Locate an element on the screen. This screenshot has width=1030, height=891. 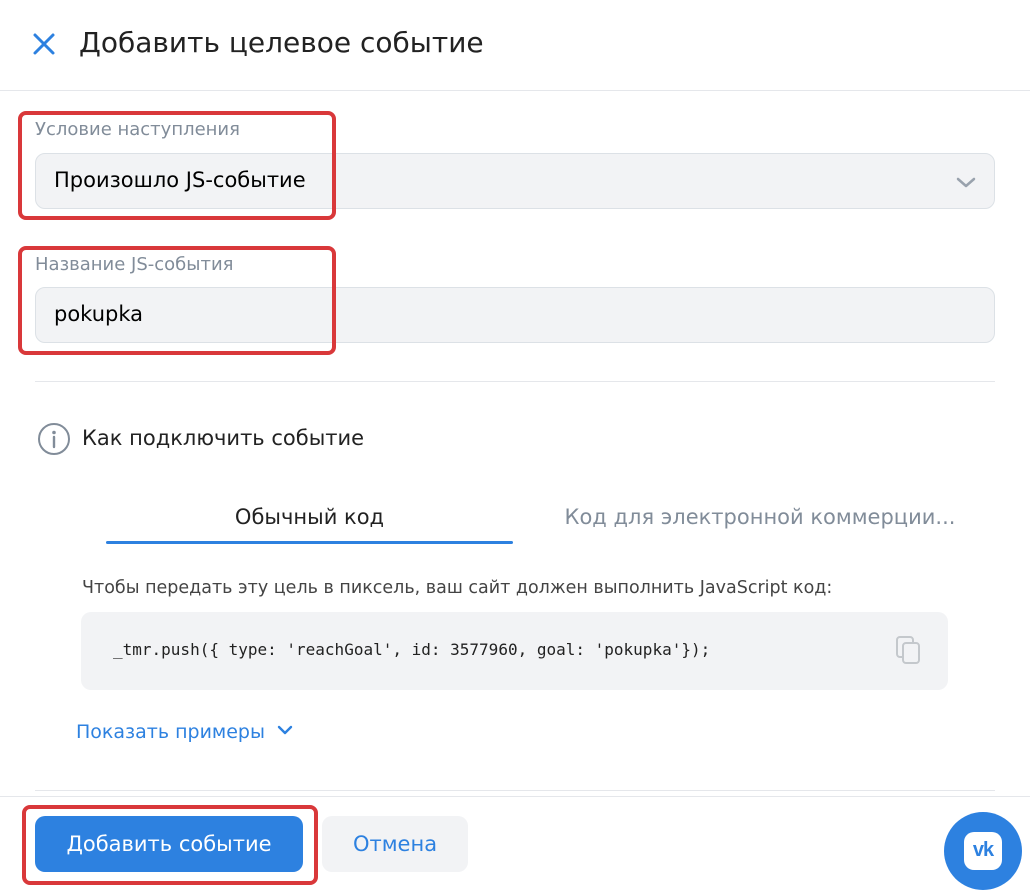
vk-logo-badge: vk is located at coordinates (983, 851).